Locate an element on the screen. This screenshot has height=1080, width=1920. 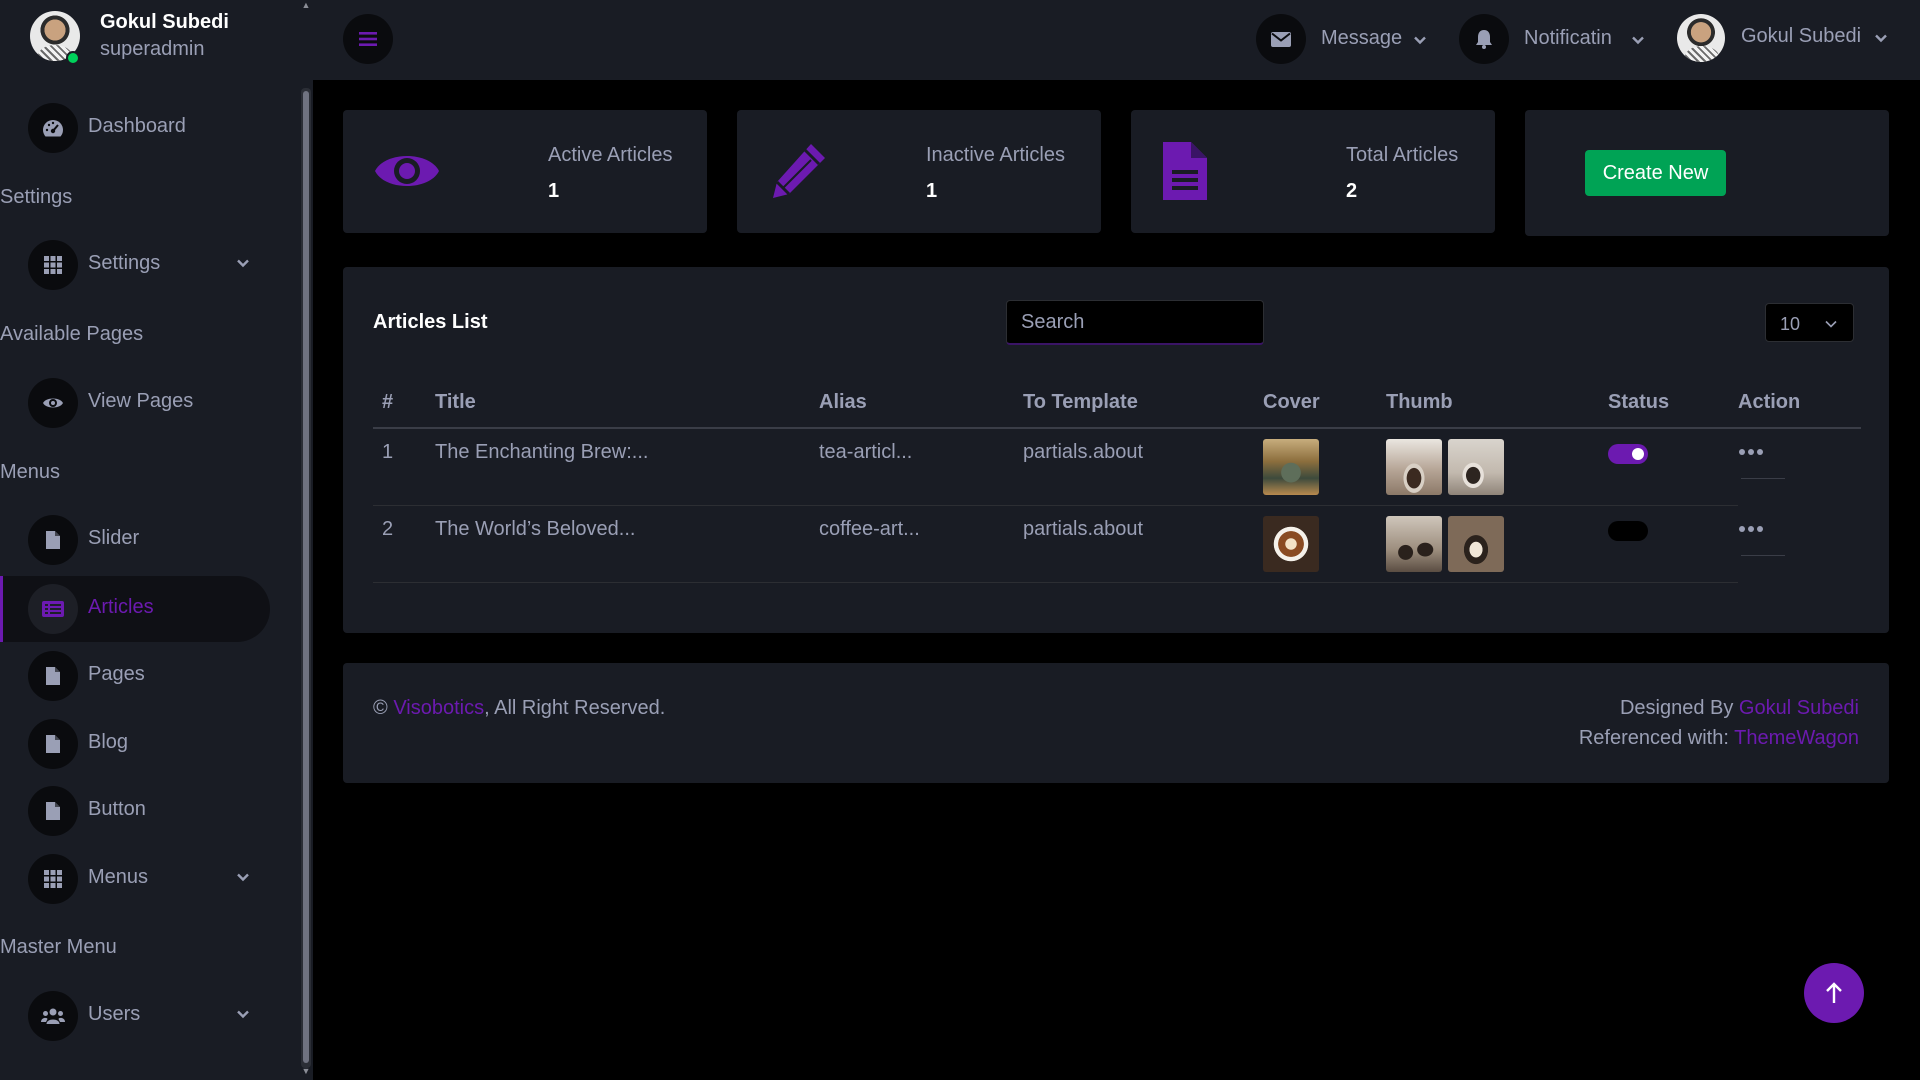
sidebar-profile: Gokul Subedi superadmin is located at coordinates (152, 40).